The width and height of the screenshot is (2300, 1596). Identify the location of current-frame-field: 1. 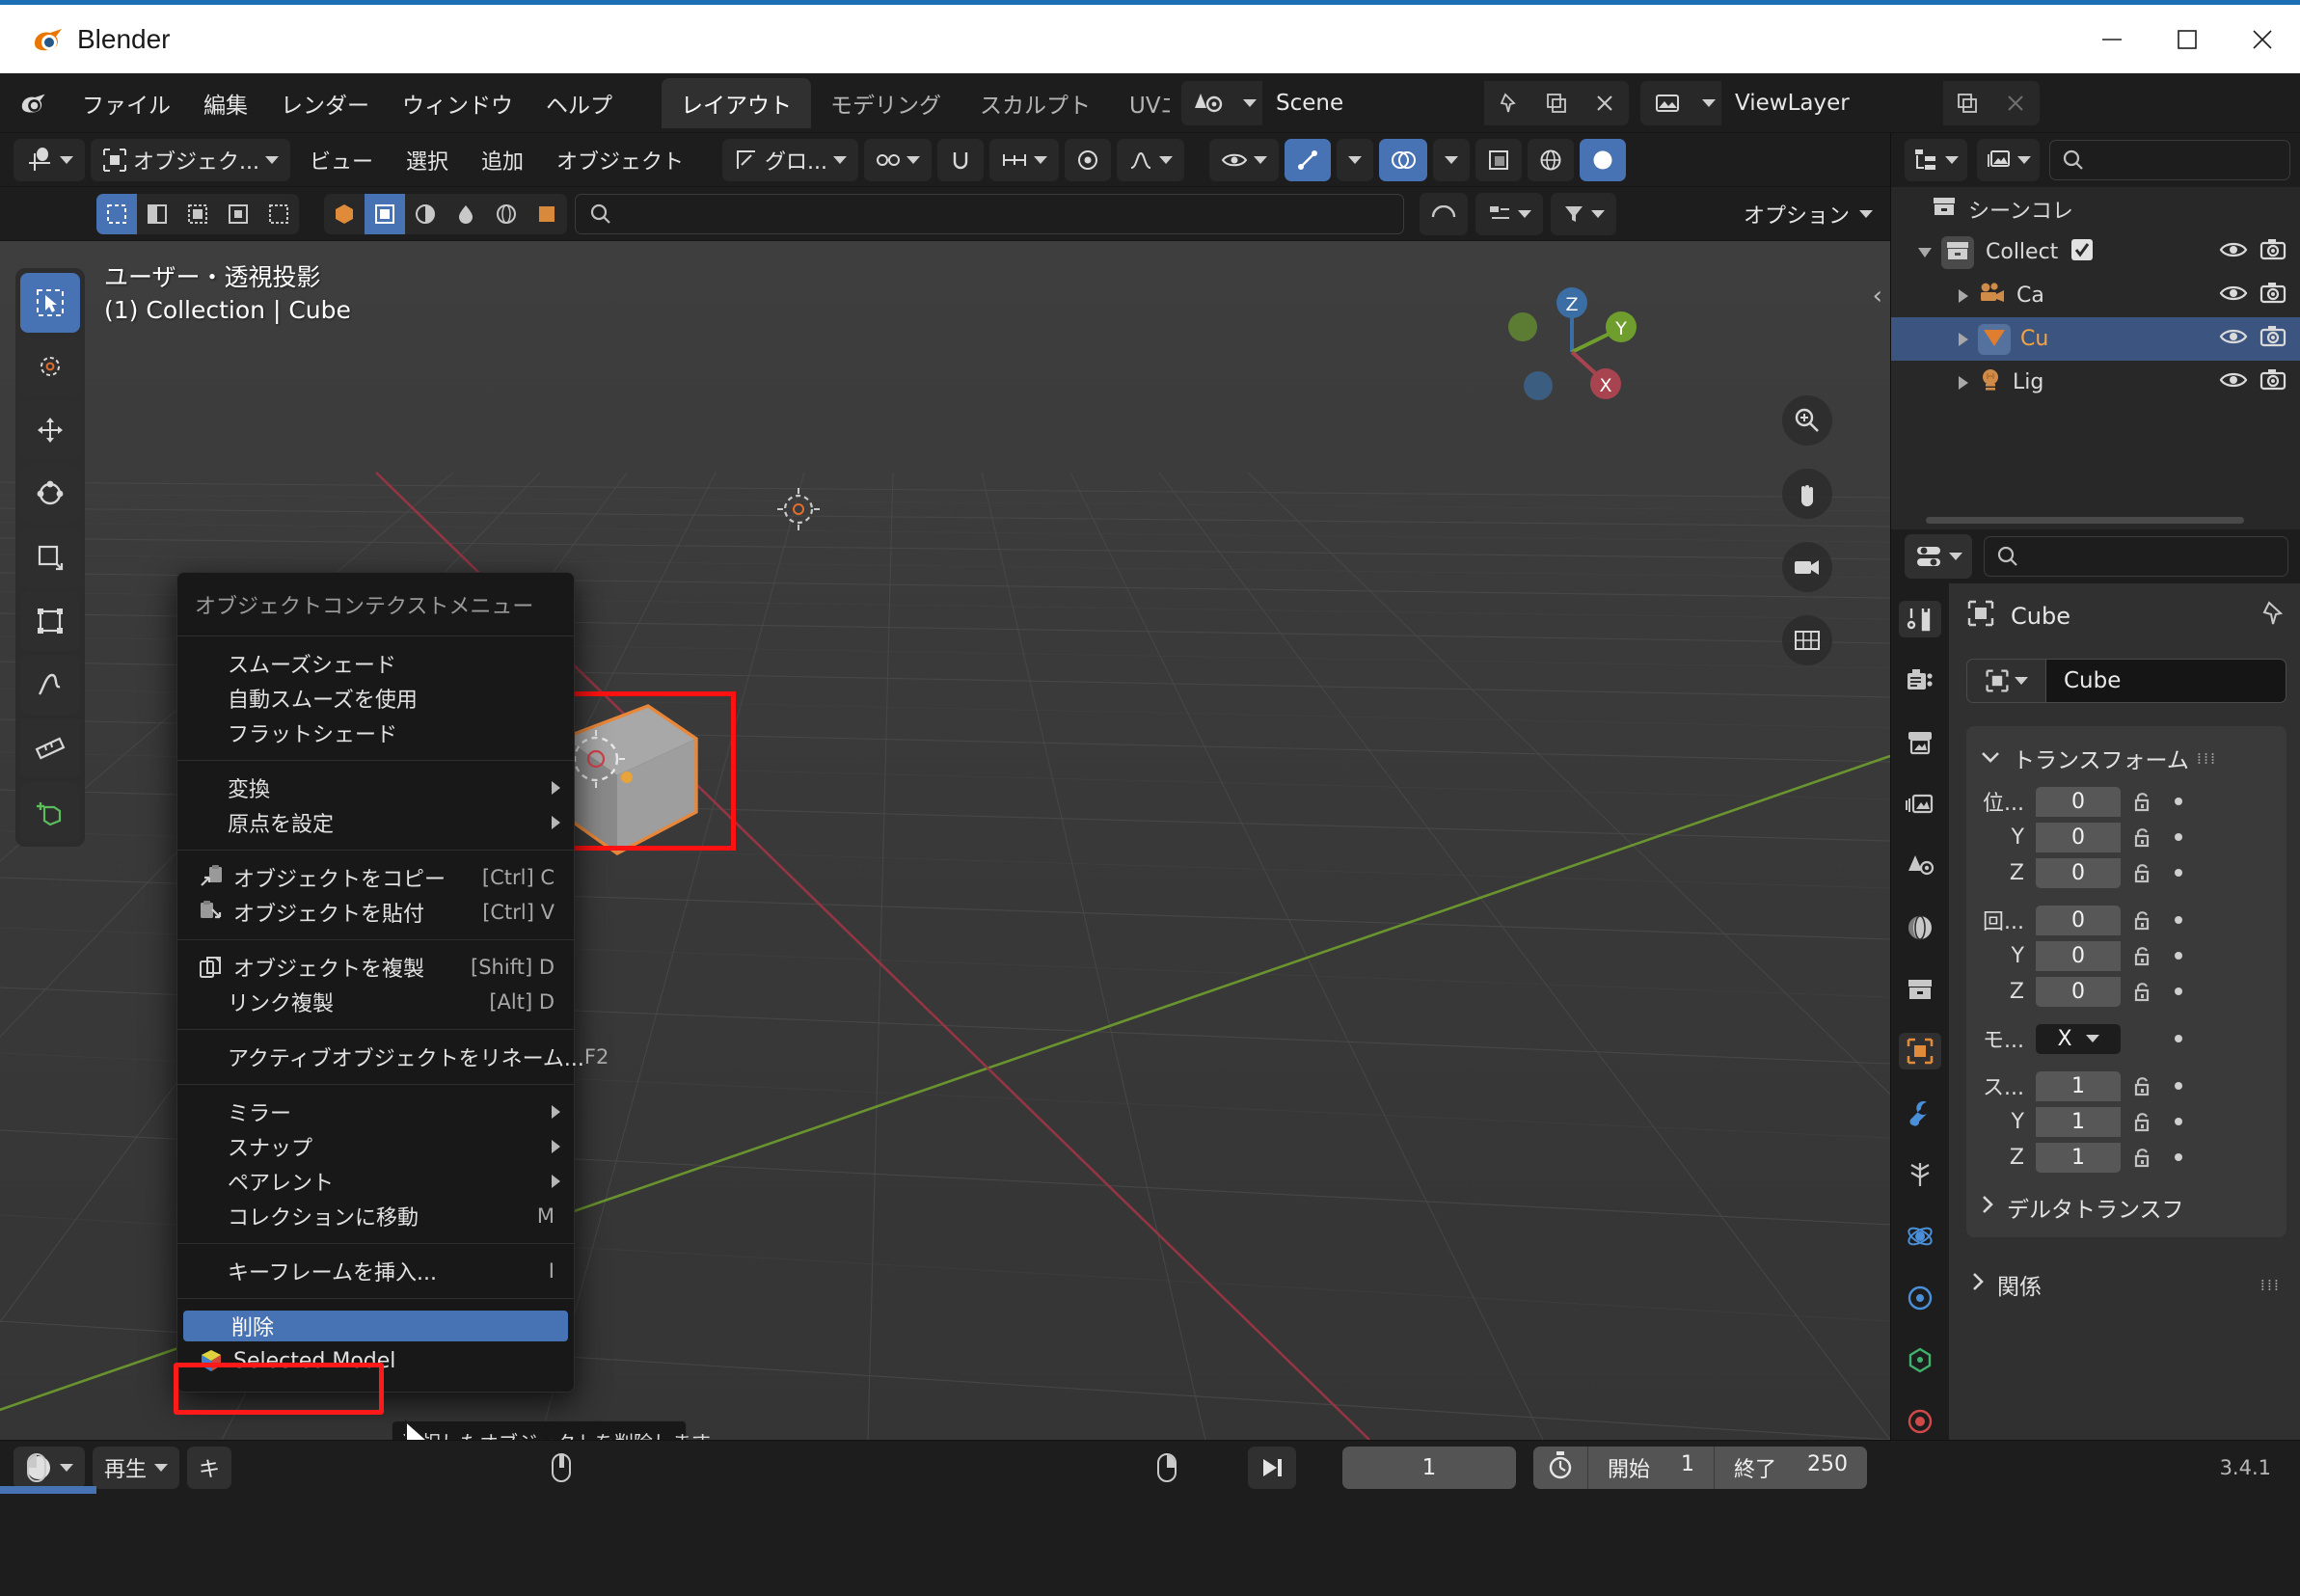
(1428, 1467).